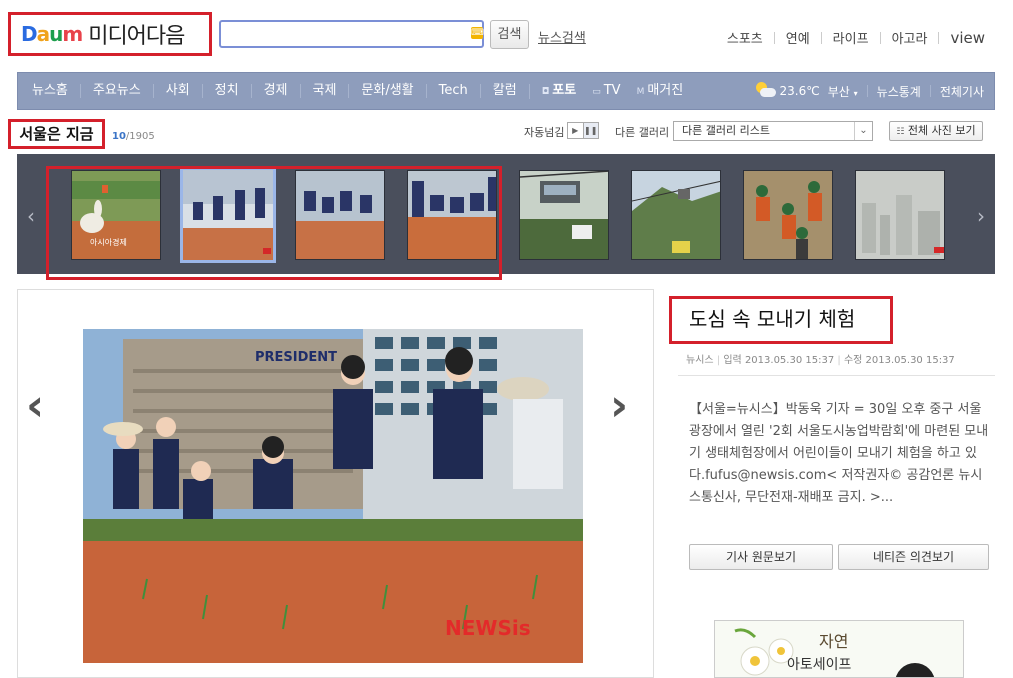 Image resolution: width=1013 pixels, height=678 pixels. I want to click on nav-item-photo: ◘ 포토, so click(558, 91).